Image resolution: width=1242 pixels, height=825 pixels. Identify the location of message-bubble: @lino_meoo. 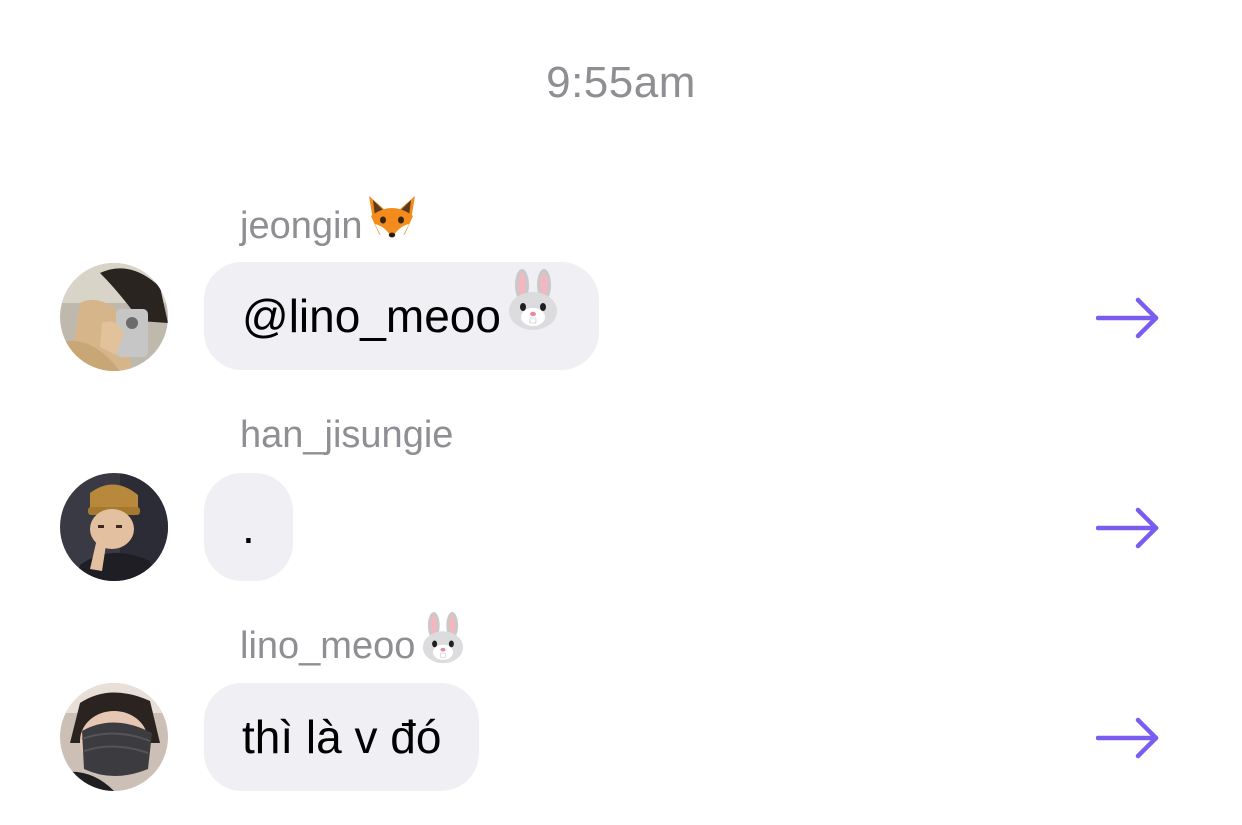
(401, 316).